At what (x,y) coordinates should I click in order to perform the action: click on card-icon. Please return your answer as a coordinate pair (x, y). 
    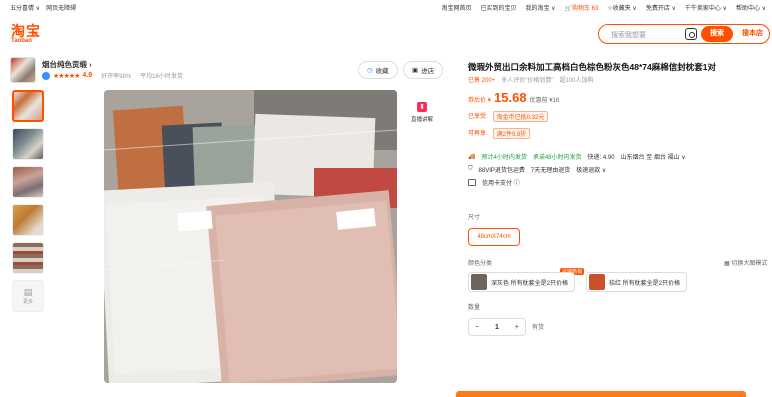
    Looking at the image, I should click on (472, 182).